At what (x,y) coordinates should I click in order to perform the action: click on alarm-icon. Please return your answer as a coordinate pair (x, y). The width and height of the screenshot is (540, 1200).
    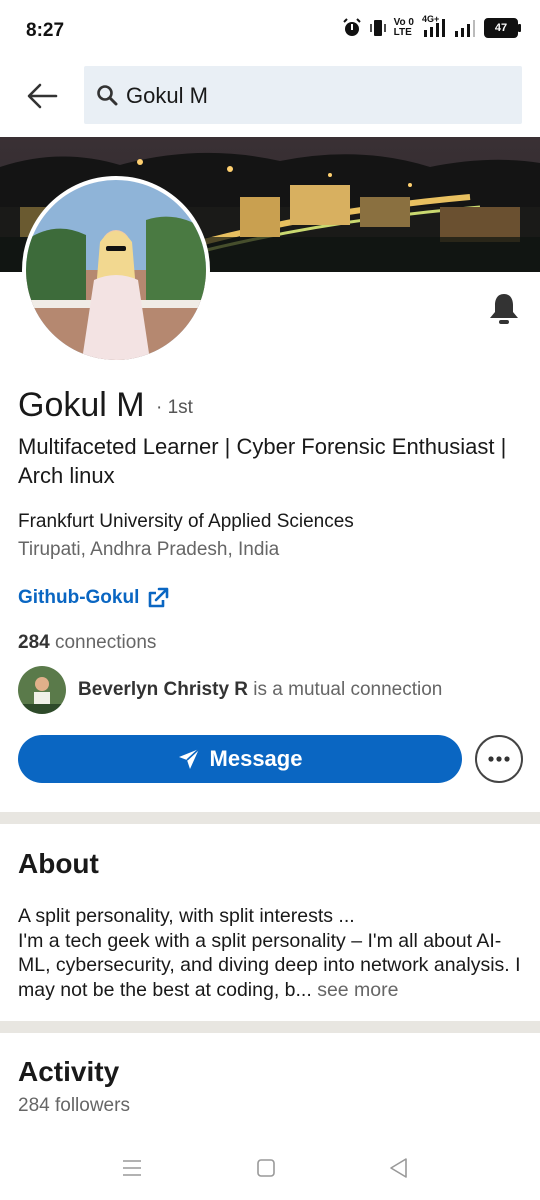
    Looking at the image, I should click on (351, 27).